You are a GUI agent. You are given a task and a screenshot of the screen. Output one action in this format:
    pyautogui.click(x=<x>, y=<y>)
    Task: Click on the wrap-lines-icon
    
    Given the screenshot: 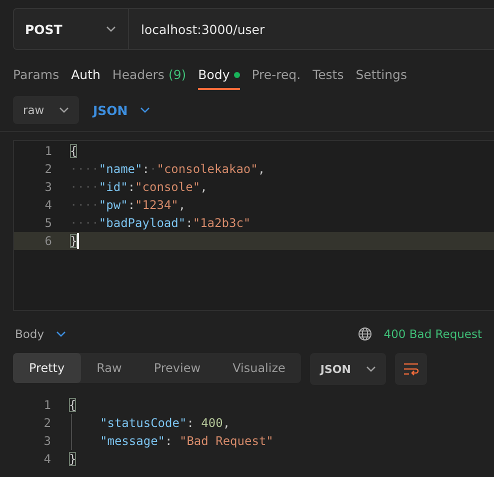 What is the action you would take?
    pyautogui.click(x=411, y=369)
    